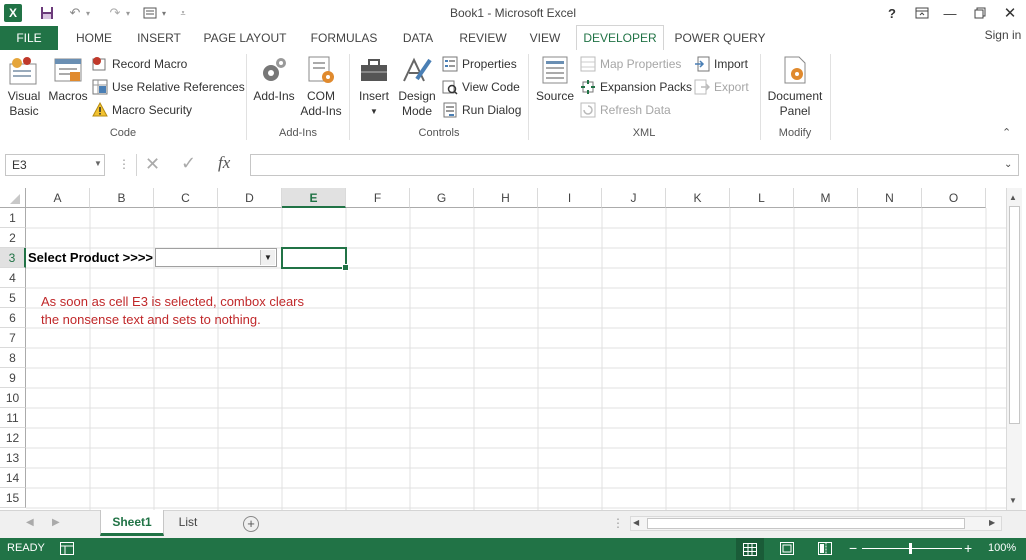  Describe the element at coordinates (13, 318) in the screenshot. I see `row-header-6: 6` at that location.